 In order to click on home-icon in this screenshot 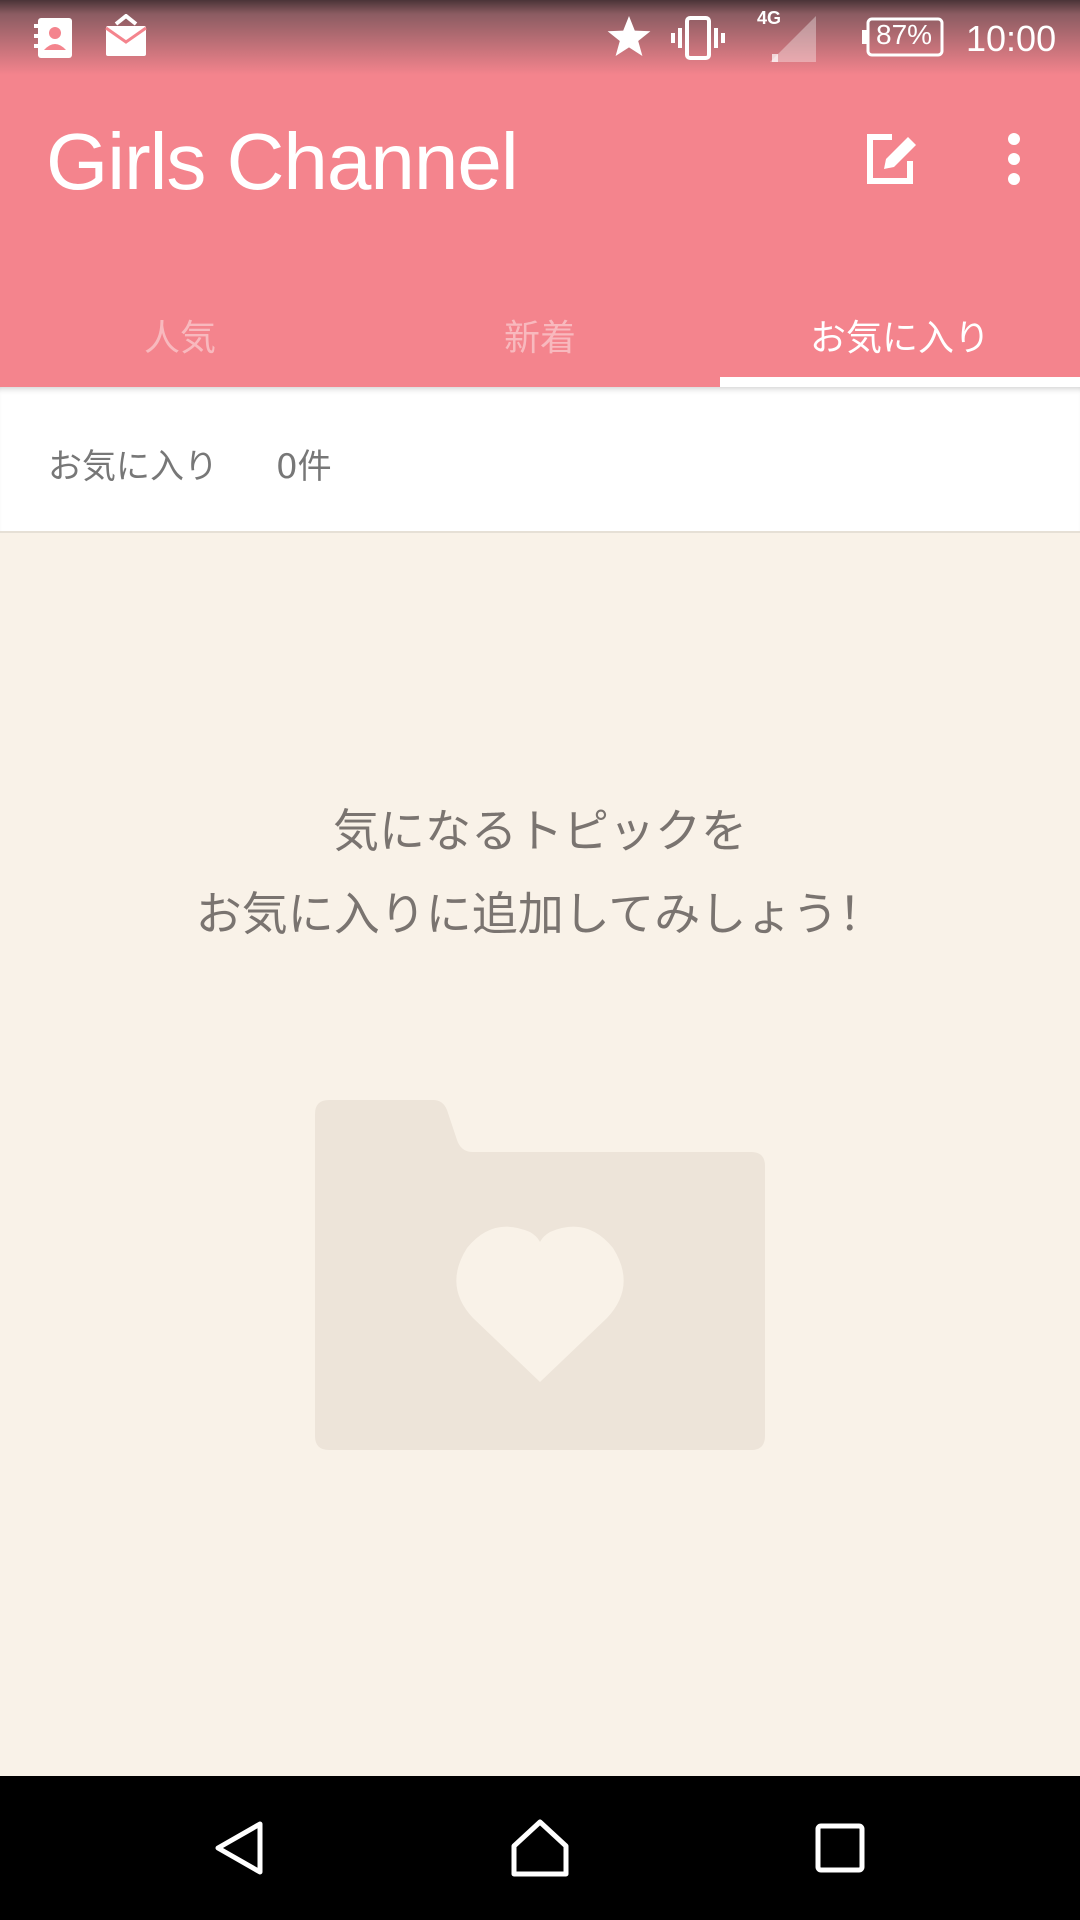, I will do `click(540, 1848)`.